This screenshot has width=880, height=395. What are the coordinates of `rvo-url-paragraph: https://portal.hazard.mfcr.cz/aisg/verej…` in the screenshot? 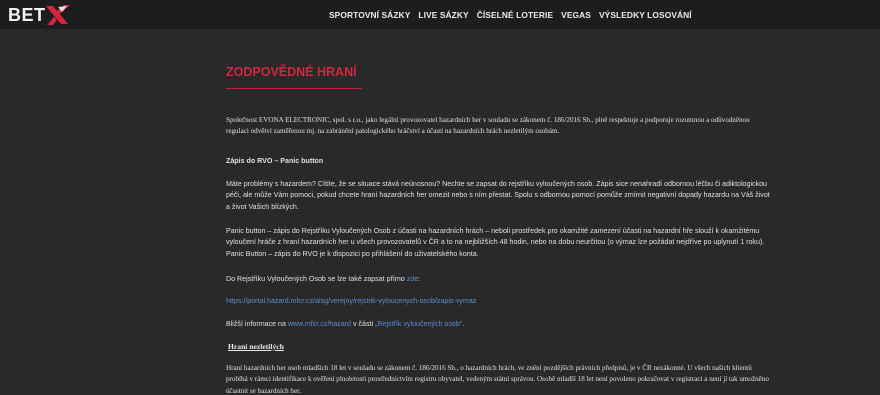 It's located at (498, 301).